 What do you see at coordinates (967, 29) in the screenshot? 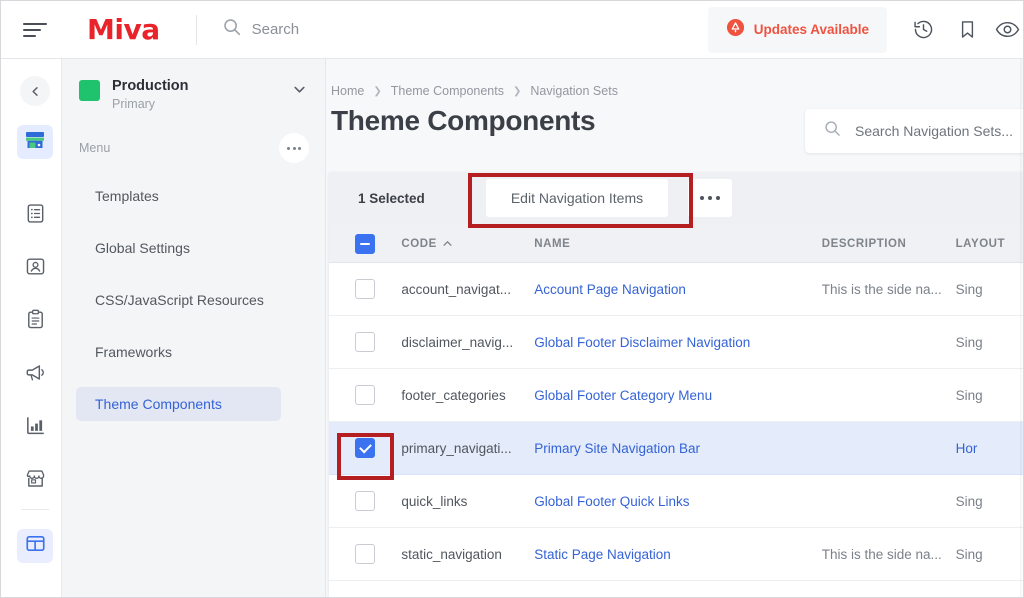
I see `bookmark-icon` at bounding box center [967, 29].